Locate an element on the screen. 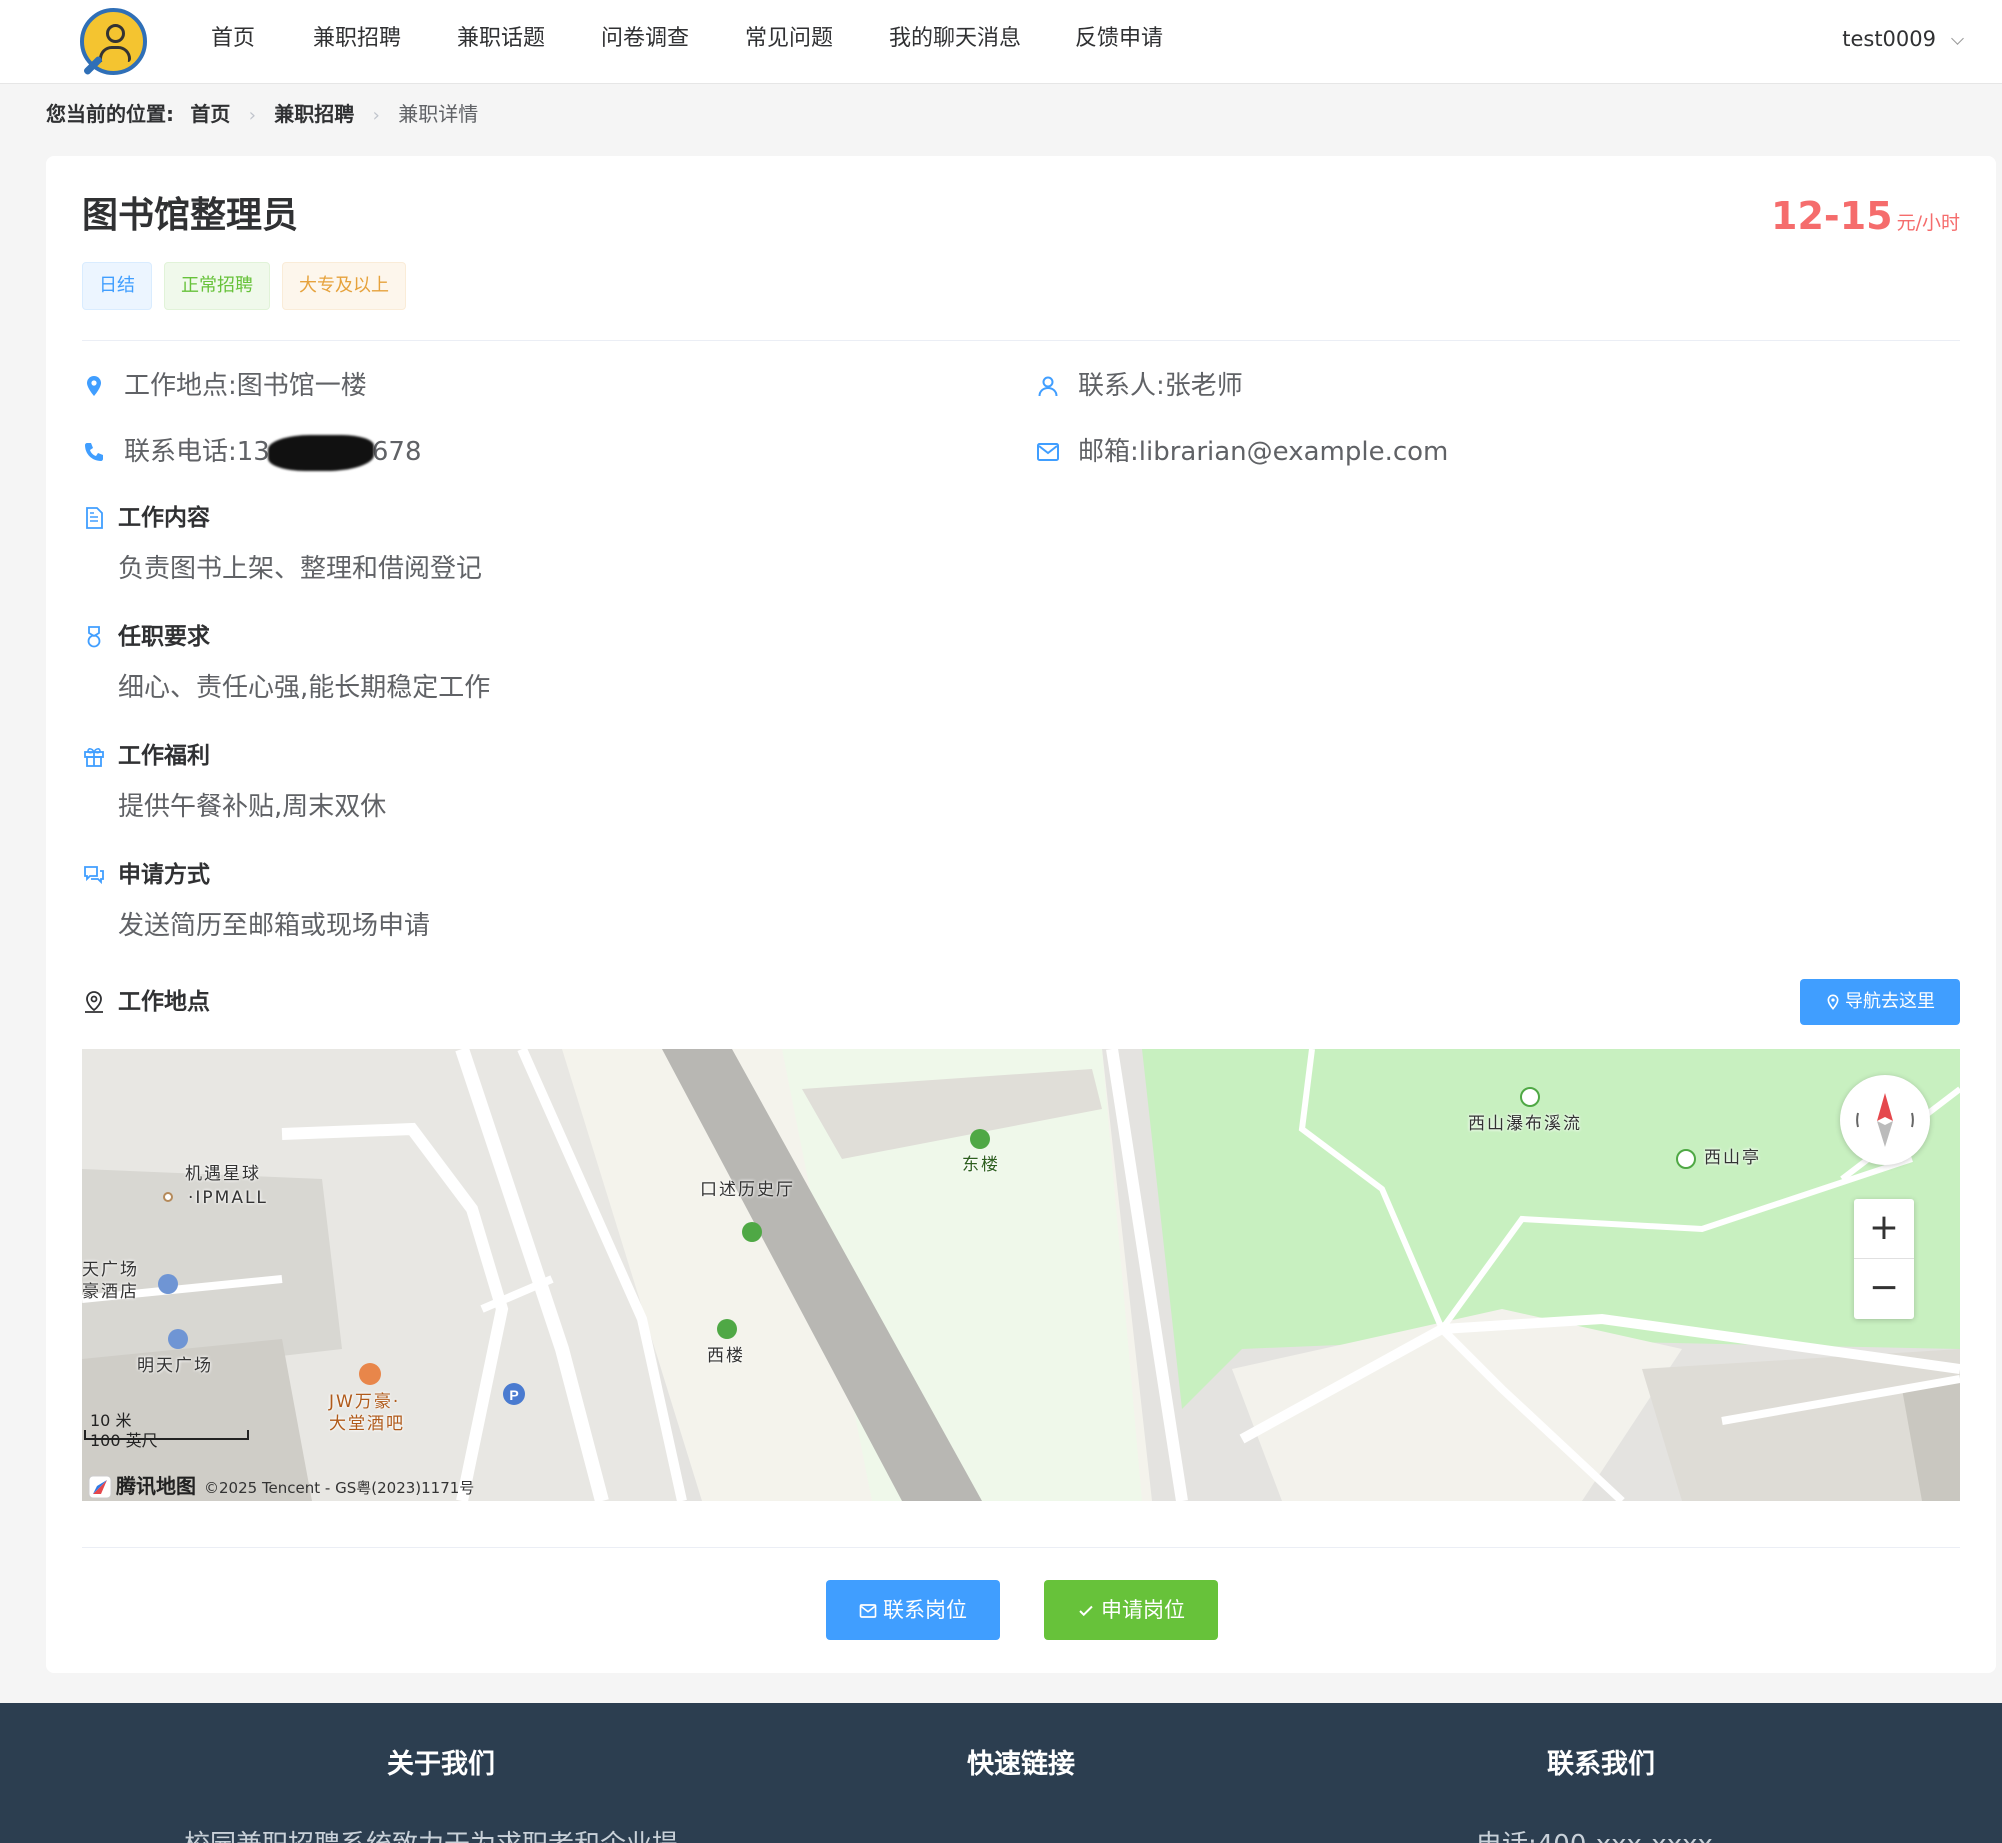 Image resolution: width=2002 pixels, height=1843 pixels. zoom-in-button: + is located at coordinates (1884, 1229).